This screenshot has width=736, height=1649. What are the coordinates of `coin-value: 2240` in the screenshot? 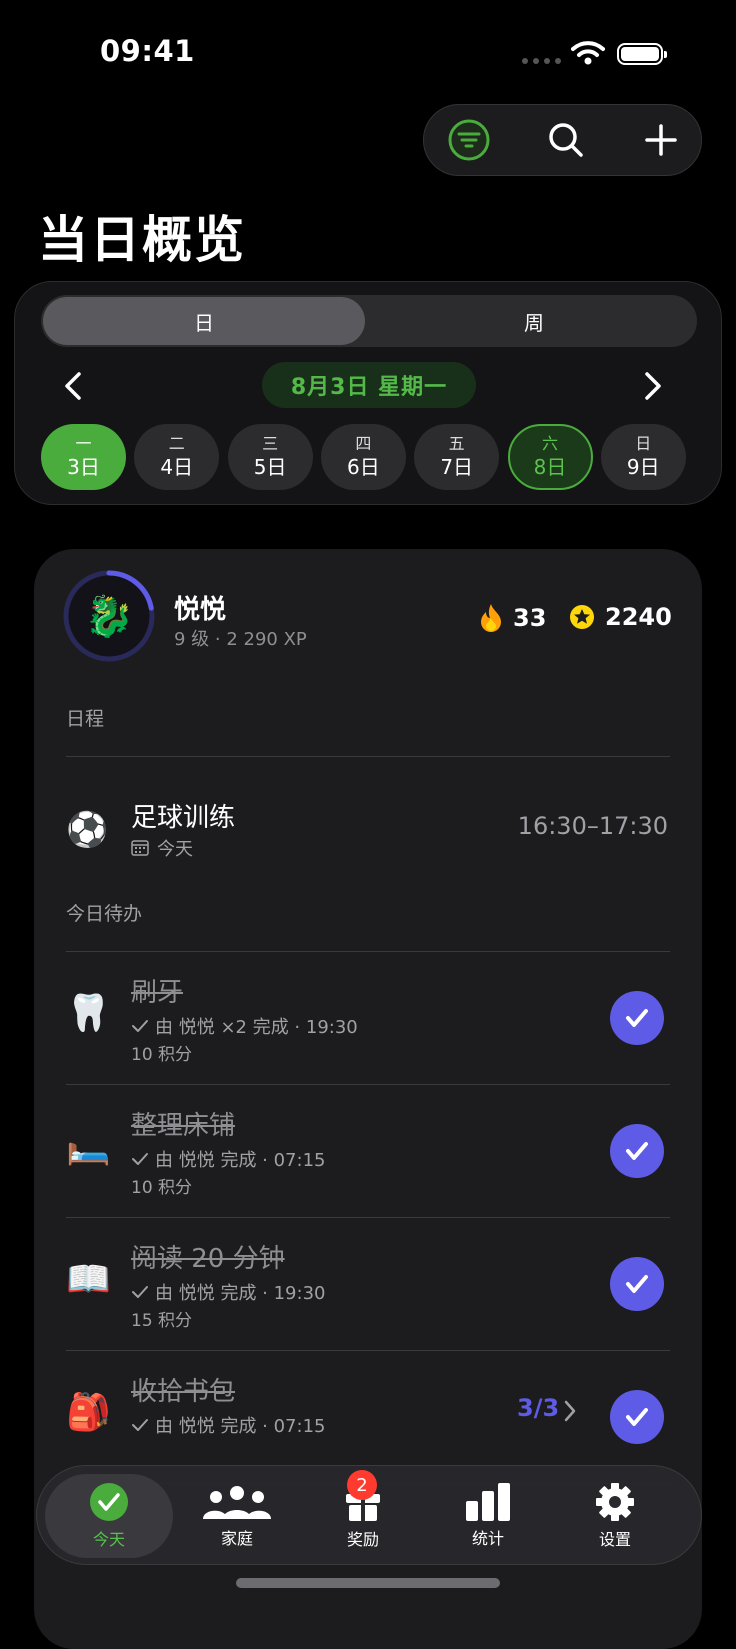 It's located at (638, 617).